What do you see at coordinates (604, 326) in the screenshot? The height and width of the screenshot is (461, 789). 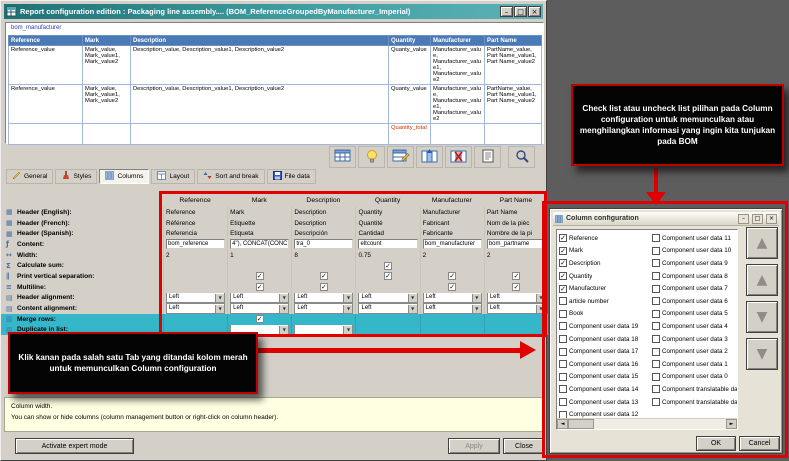 I see `column-config-item: Component user data 19` at bounding box center [604, 326].